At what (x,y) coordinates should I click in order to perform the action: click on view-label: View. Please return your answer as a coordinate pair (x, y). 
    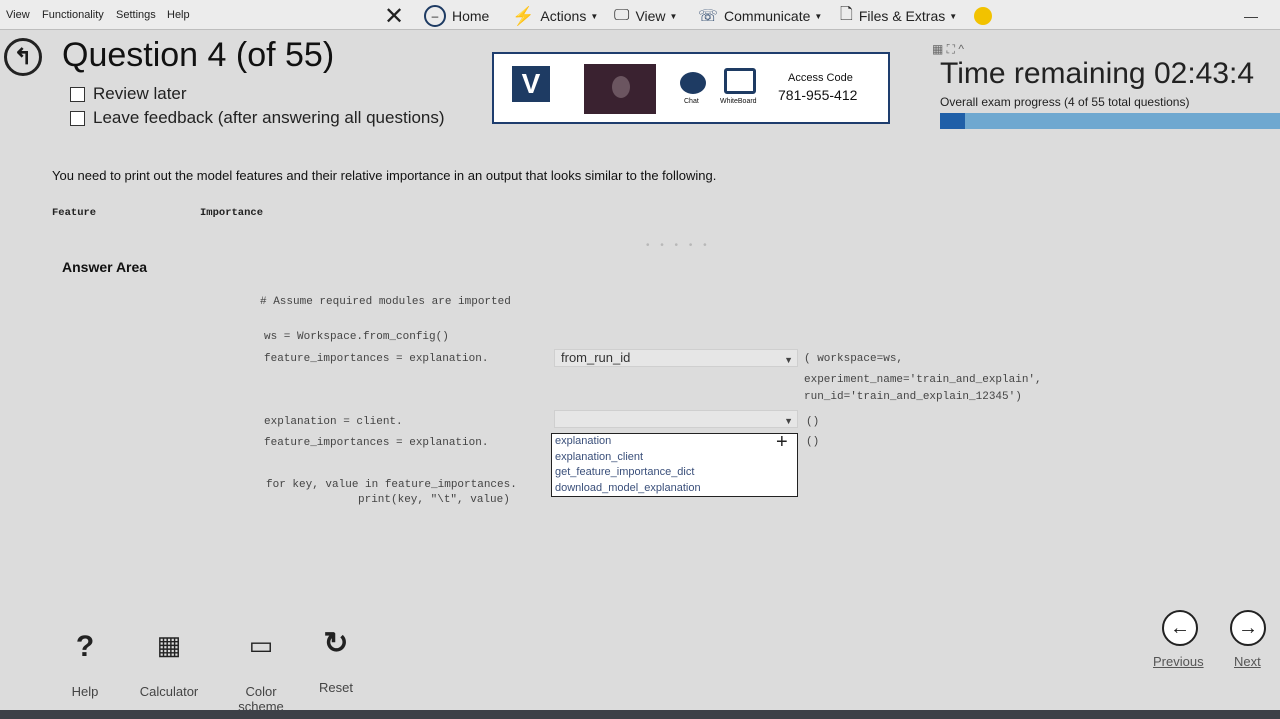
    Looking at the image, I should click on (650, 16).